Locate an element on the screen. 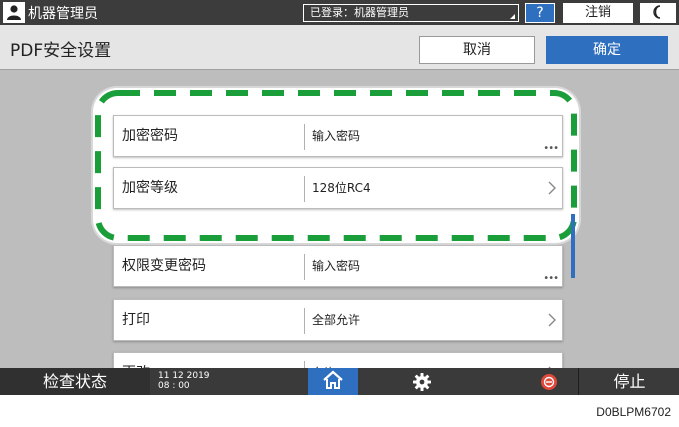 This screenshot has height=427, width=679. stop-button: 停止 is located at coordinates (628, 381).